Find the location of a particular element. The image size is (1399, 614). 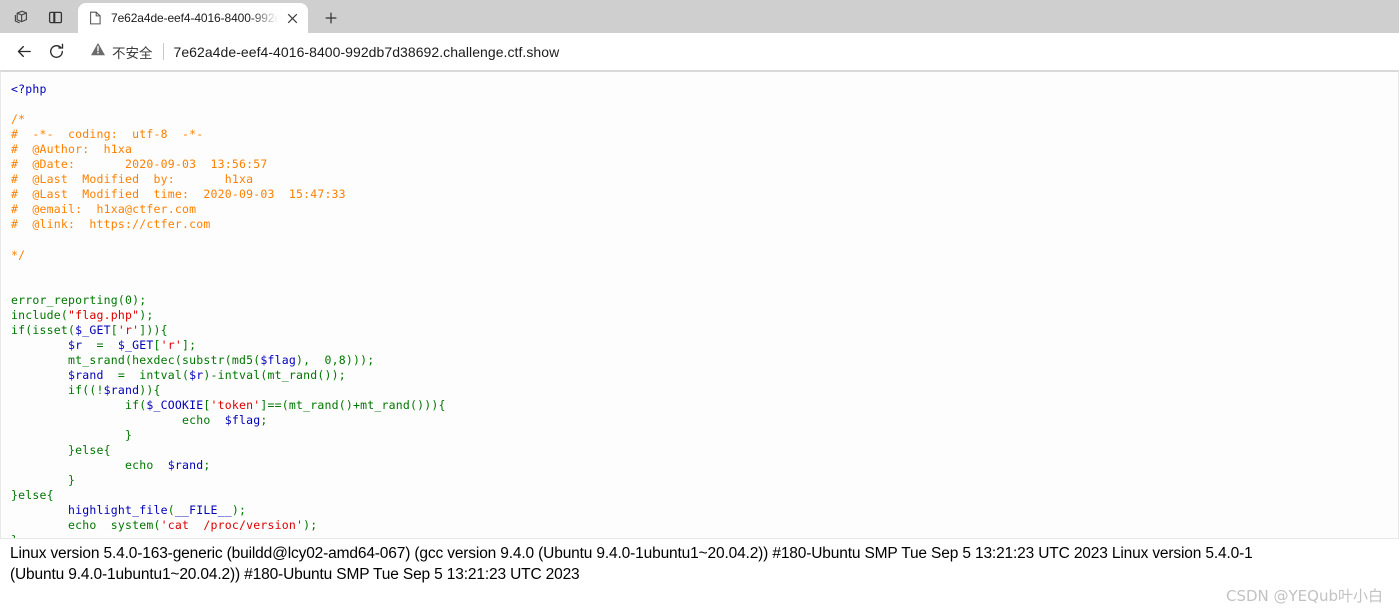

code-token: if(isset( is located at coordinates (43, 329).